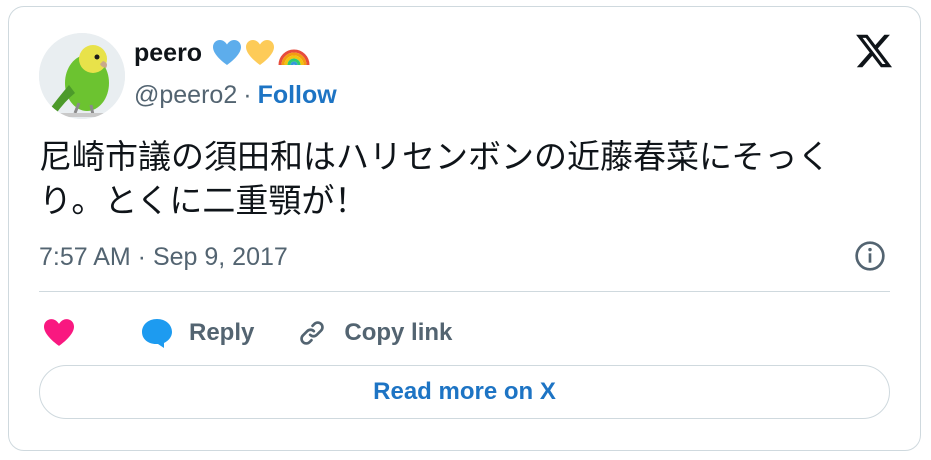 This screenshot has width=931, height=460. Describe the element at coordinates (227, 52) in the screenshot. I see `blue-heart-icon` at that location.